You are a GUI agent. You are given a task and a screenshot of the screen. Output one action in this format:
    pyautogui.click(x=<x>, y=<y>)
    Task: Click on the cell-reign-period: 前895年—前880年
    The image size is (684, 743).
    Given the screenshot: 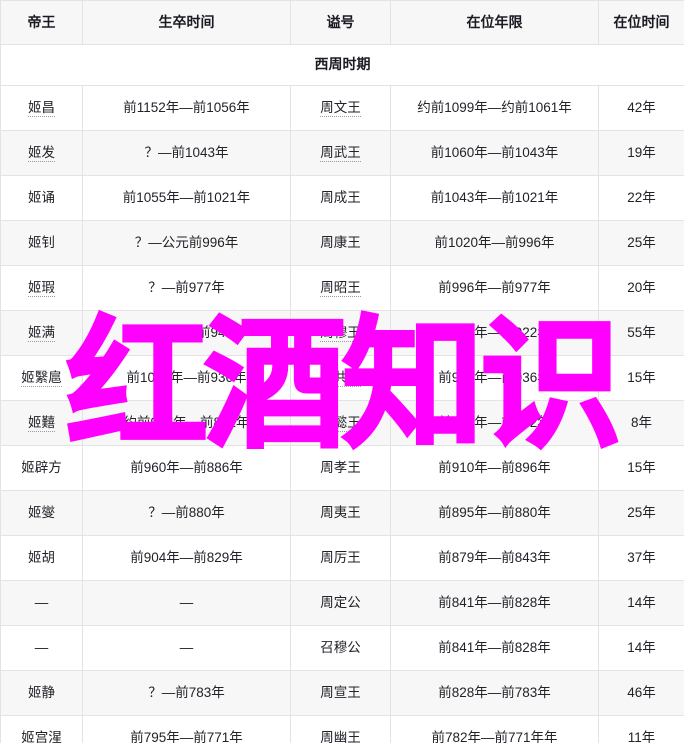 What is the action you would take?
    pyautogui.click(x=494, y=513)
    